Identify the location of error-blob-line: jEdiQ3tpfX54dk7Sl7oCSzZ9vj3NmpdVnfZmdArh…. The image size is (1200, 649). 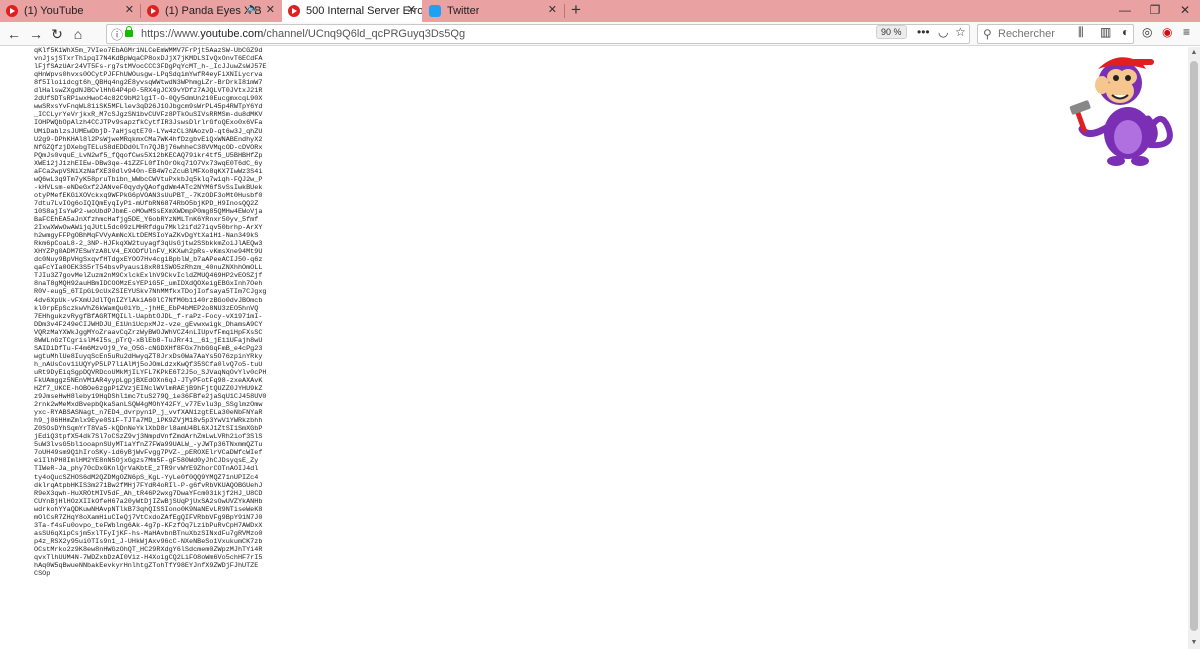
(148, 437).